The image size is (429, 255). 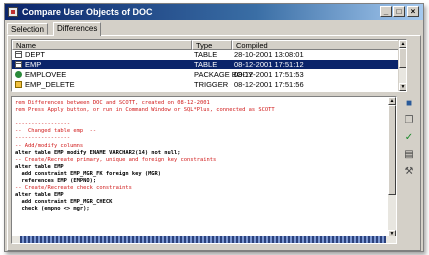 I want to click on script-line: add constraint EMP_MGR_CHECK, so click(x=200, y=202).